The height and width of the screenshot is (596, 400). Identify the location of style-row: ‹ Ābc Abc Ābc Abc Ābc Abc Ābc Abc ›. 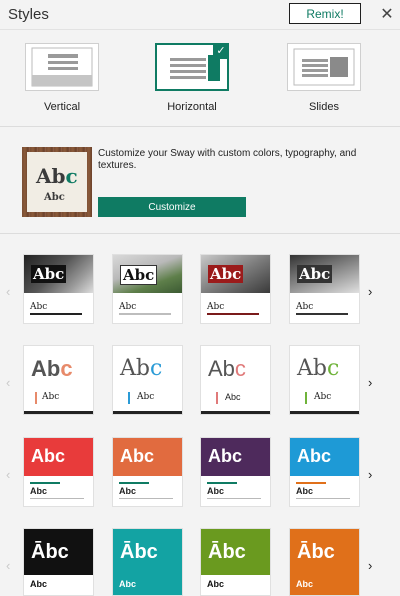
(200, 562).